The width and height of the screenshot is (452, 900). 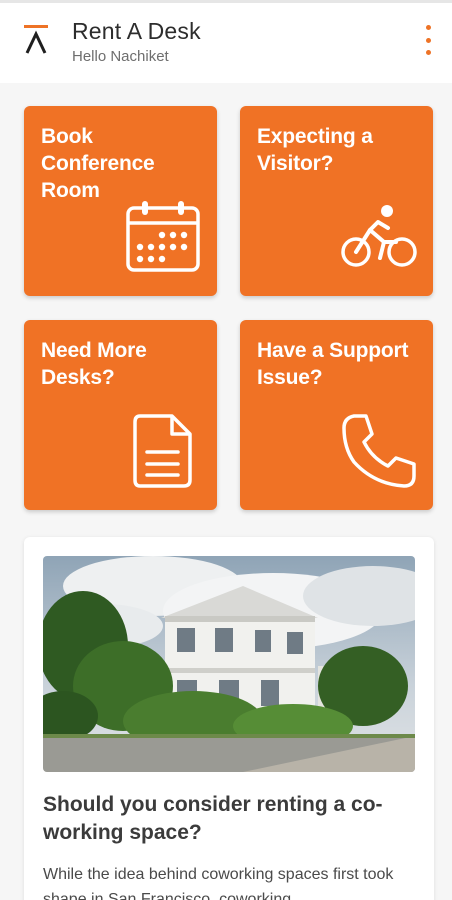 I want to click on caret-up-logo-icon, so click(x=36, y=39).